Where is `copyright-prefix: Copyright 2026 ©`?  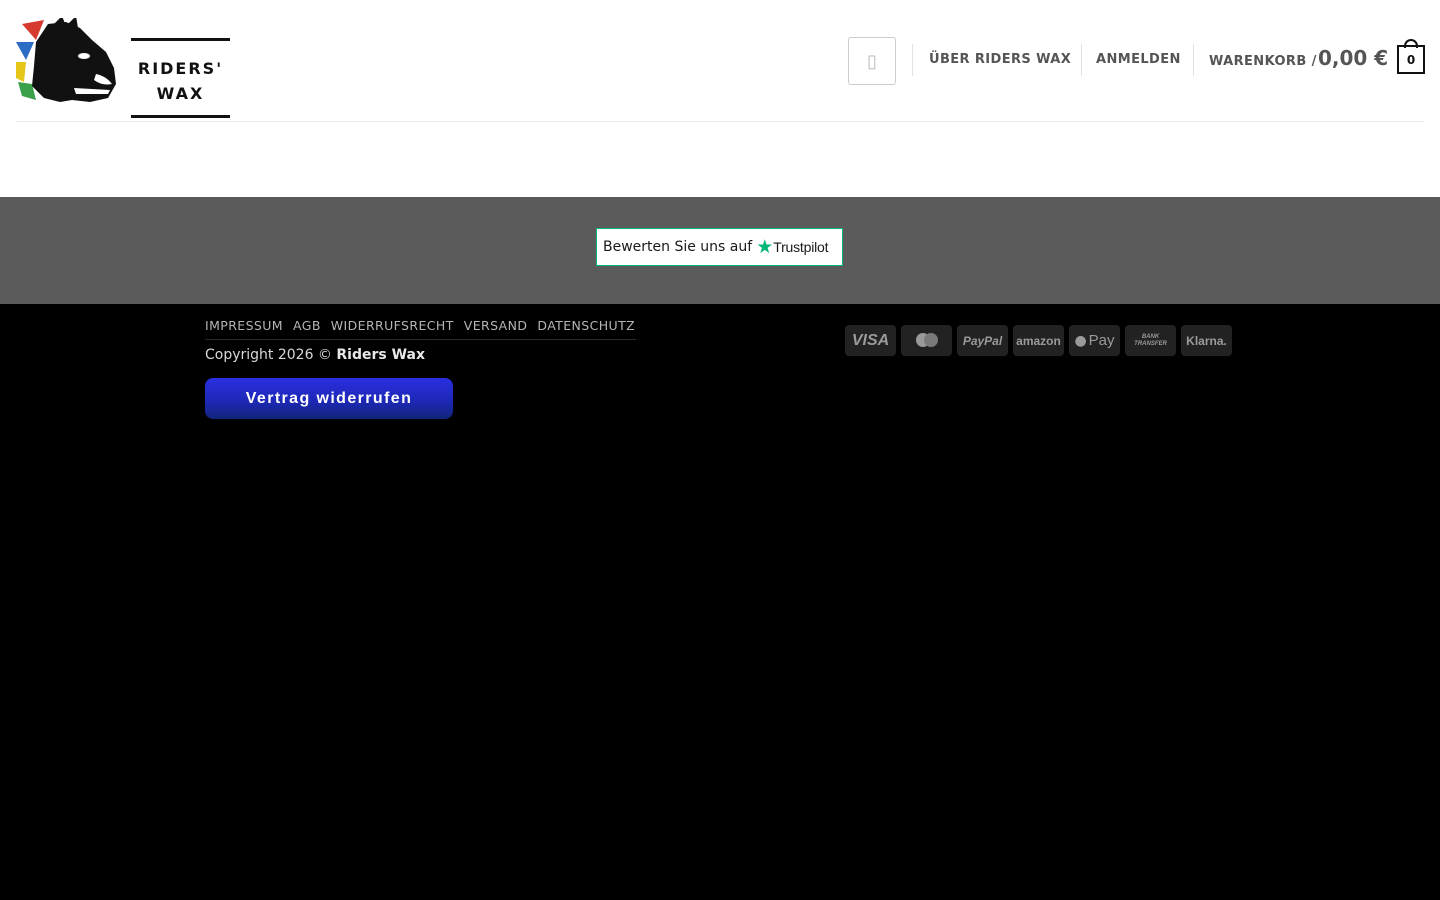 copyright-prefix: Copyright 2026 © is located at coordinates (268, 355).